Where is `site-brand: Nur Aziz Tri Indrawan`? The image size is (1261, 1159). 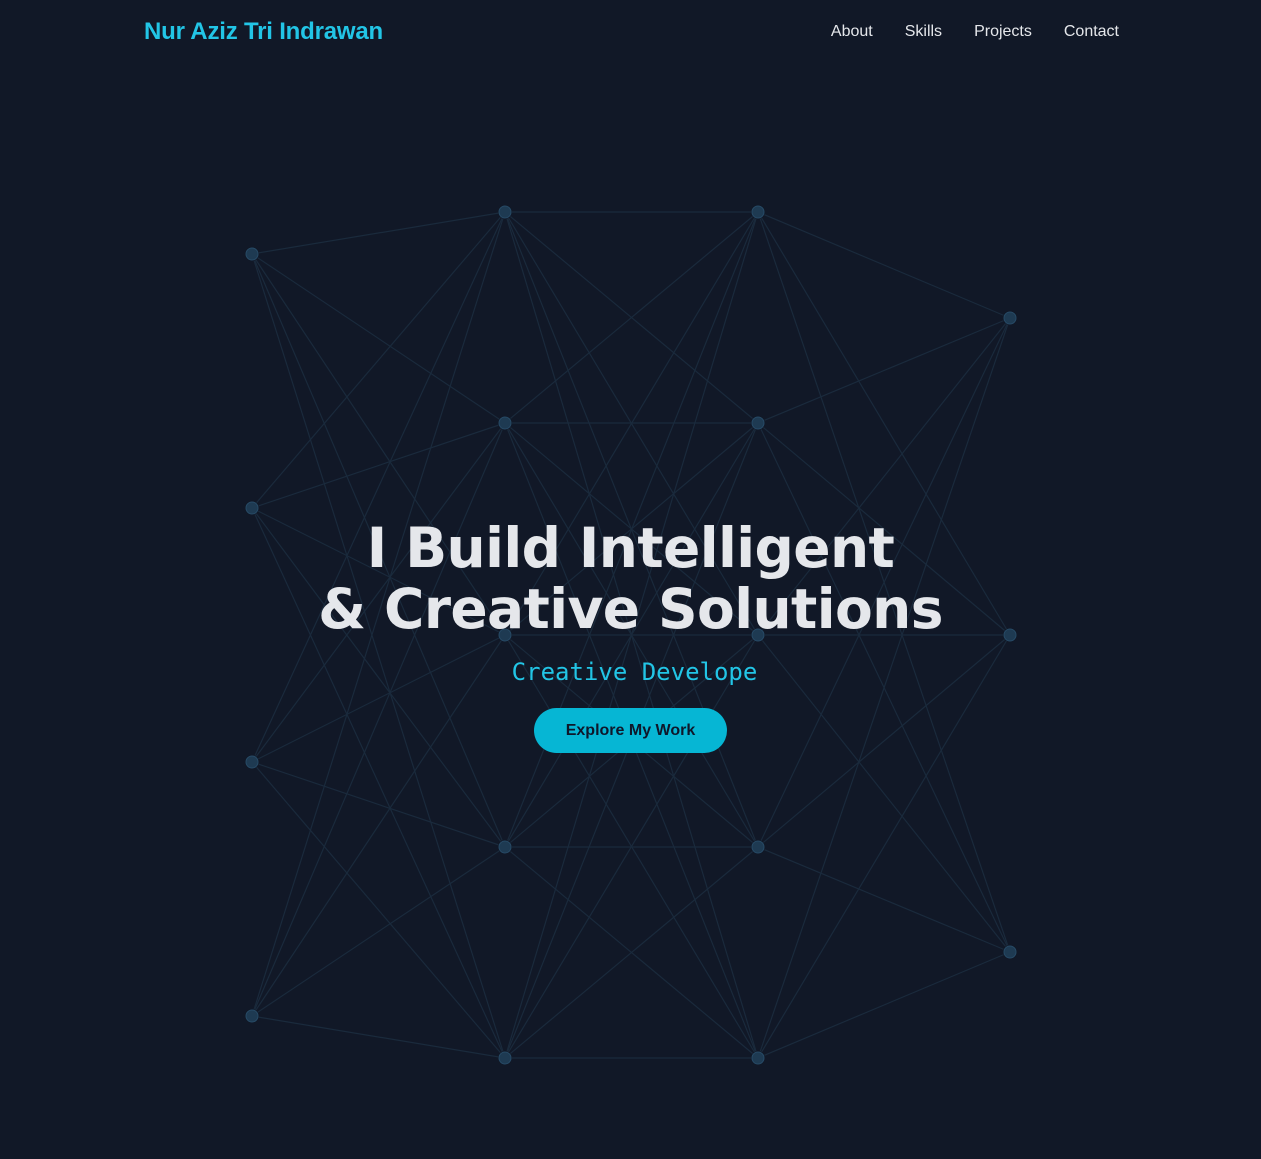
site-brand: Nur Aziz Tri Indrawan is located at coordinates (263, 32).